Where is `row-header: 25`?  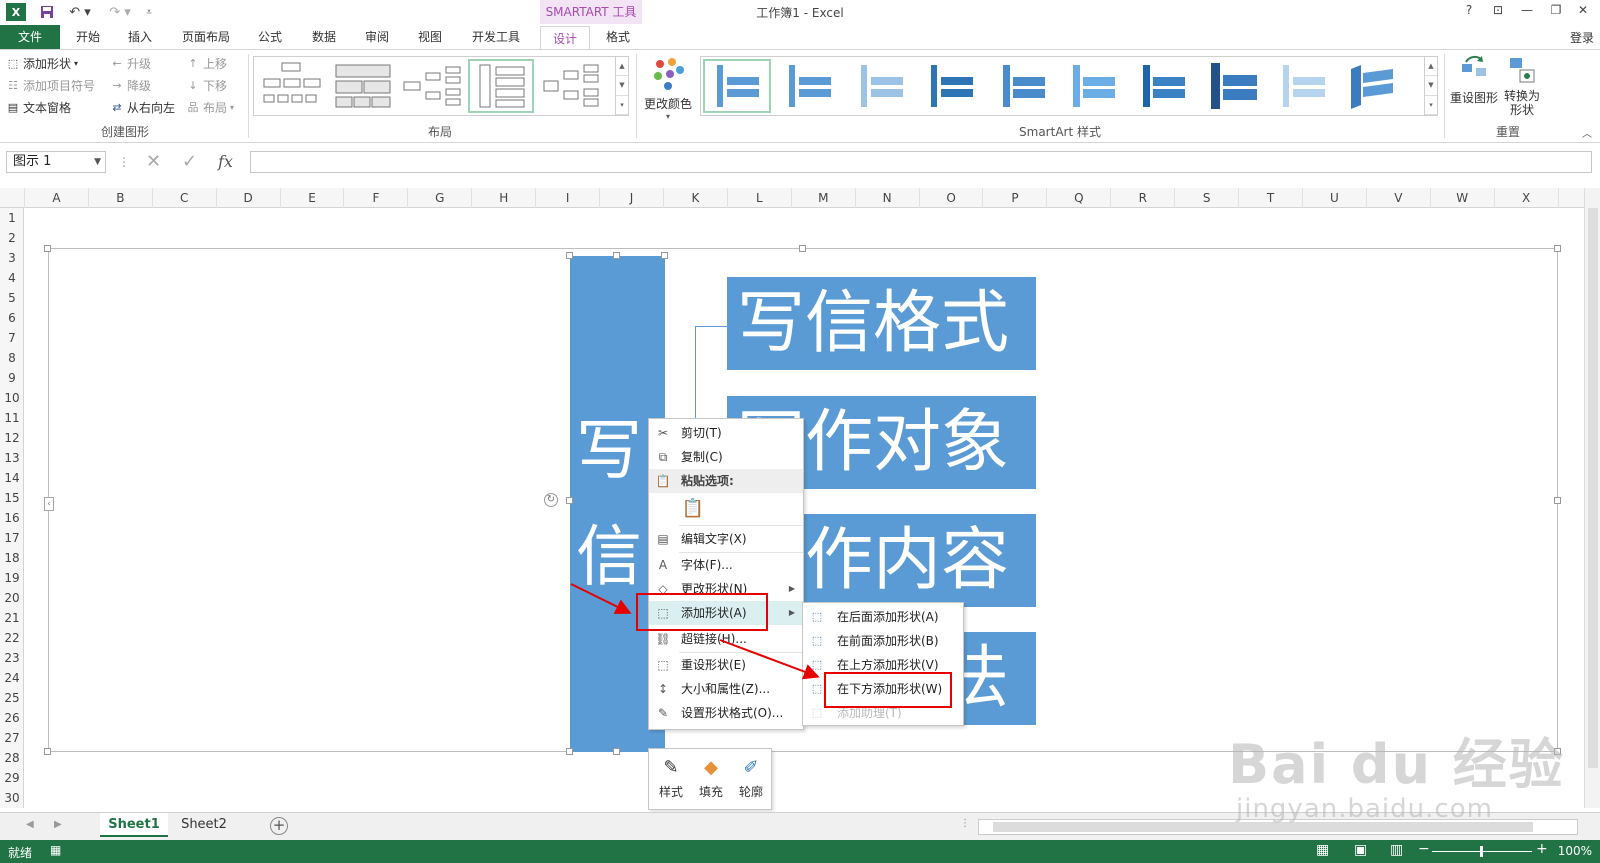
row-header: 25 is located at coordinates (12, 698).